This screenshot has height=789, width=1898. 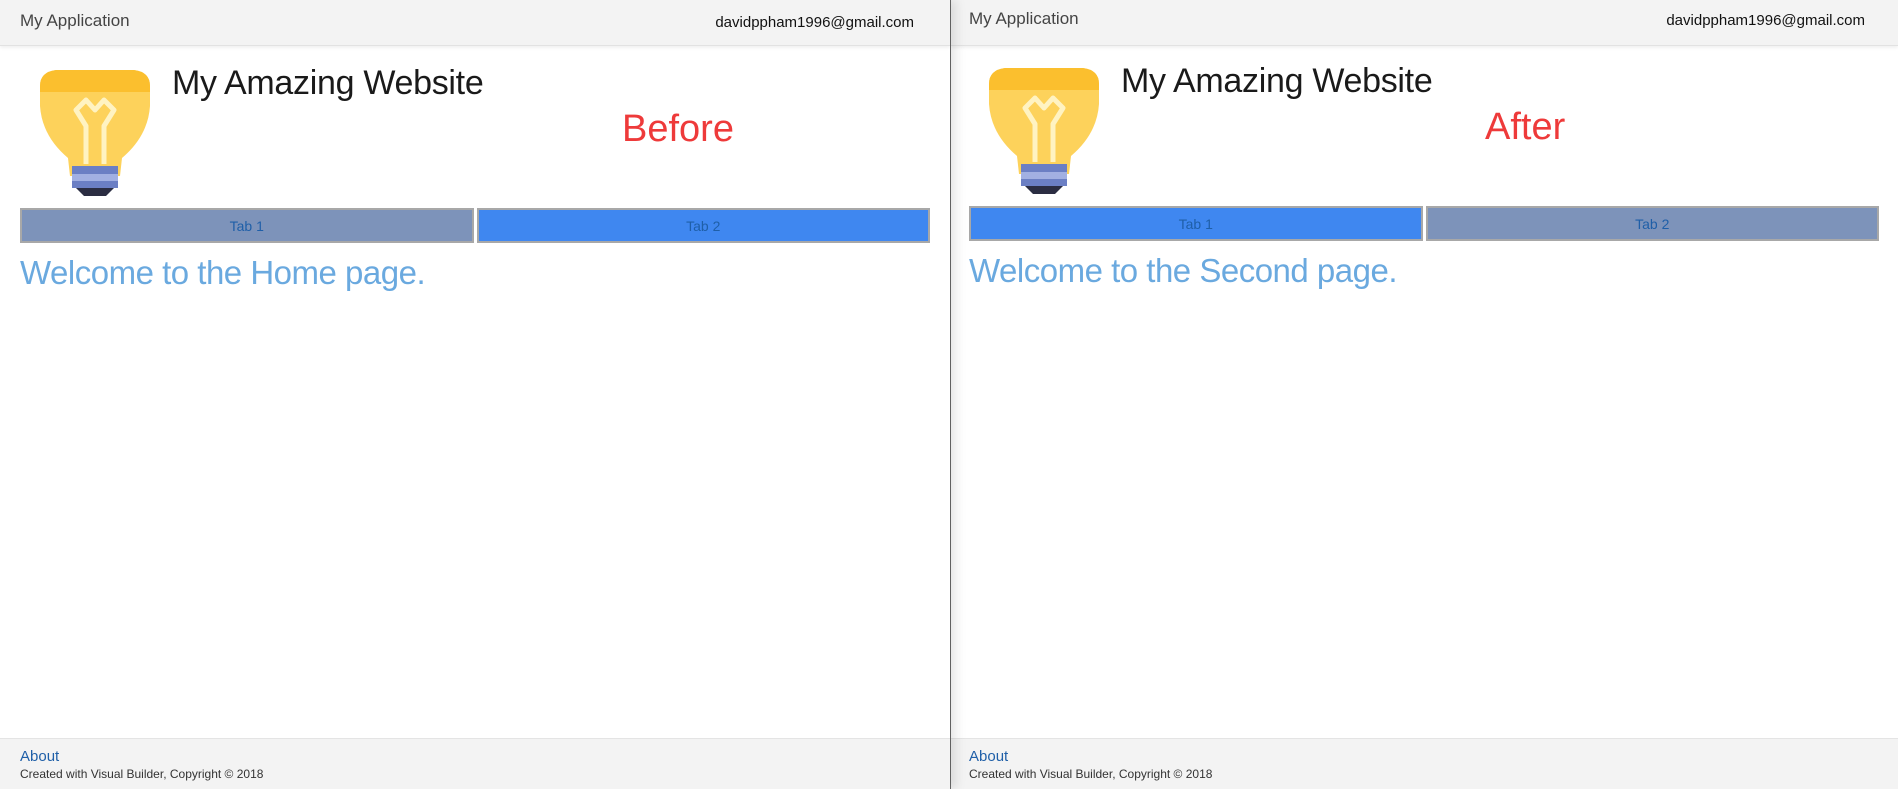 What do you see at coordinates (678, 129) in the screenshot?
I see `state-label-before: Before` at bounding box center [678, 129].